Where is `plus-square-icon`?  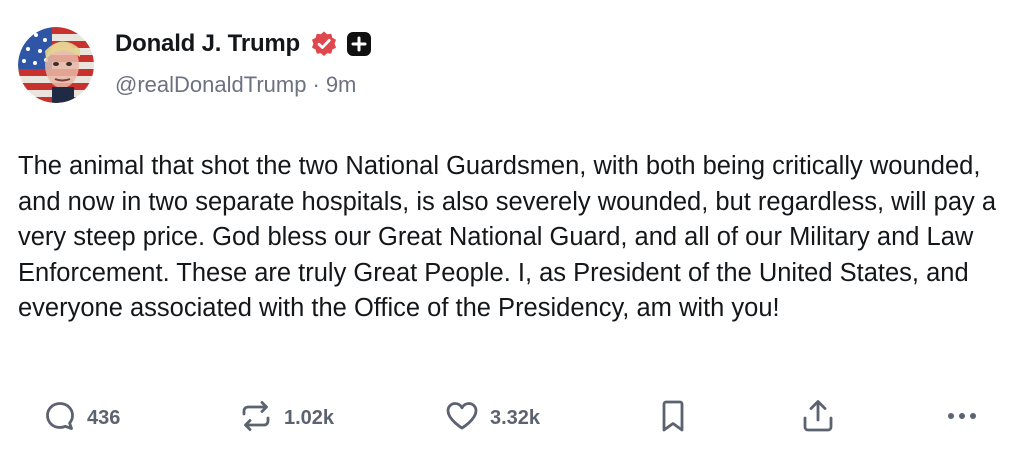 plus-square-icon is located at coordinates (359, 44).